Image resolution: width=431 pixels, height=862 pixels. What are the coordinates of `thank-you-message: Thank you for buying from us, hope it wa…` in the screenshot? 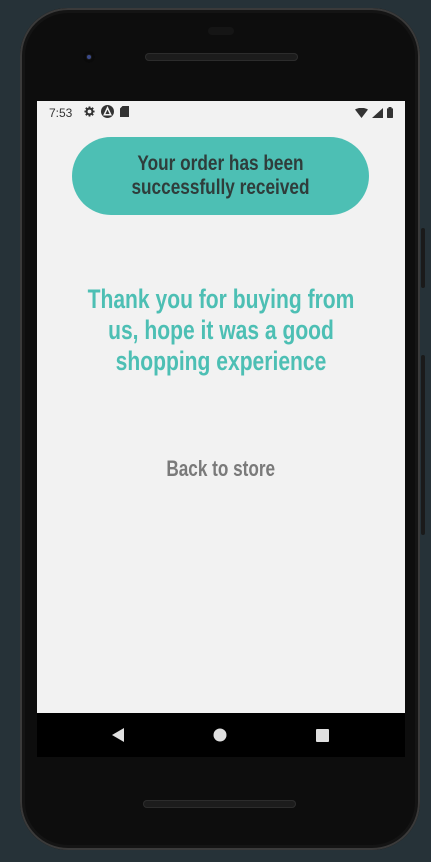 It's located at (221, 330).